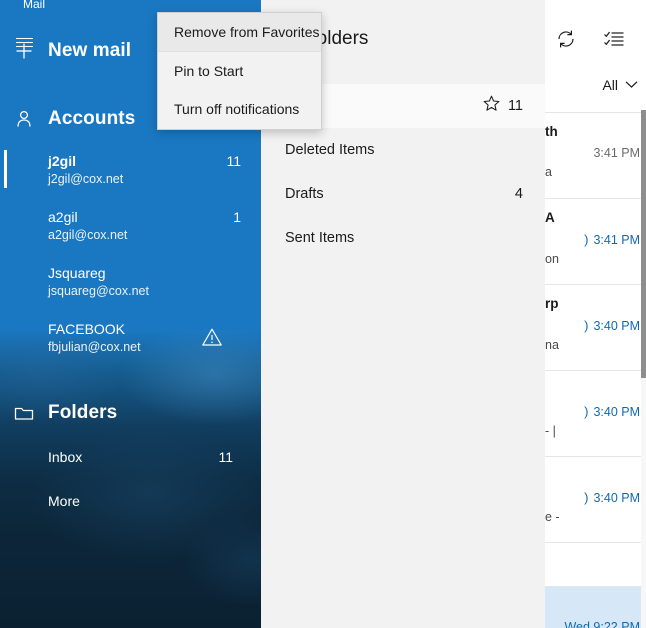  I want to click on context-menu-item: Pin to Start, so click(239, 71).